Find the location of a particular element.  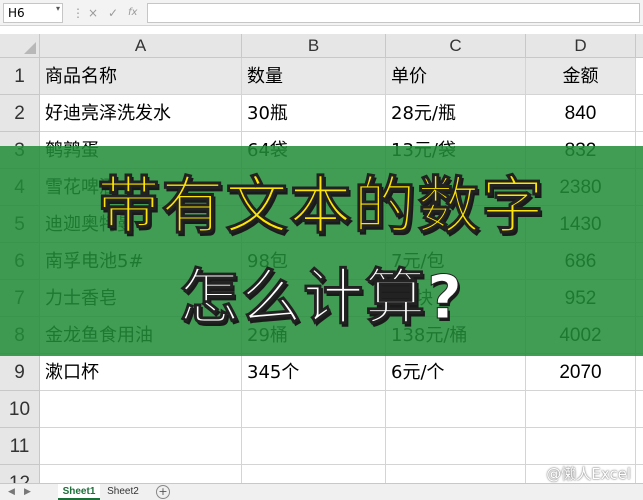

formula-input is located at coordinates (393, 13).